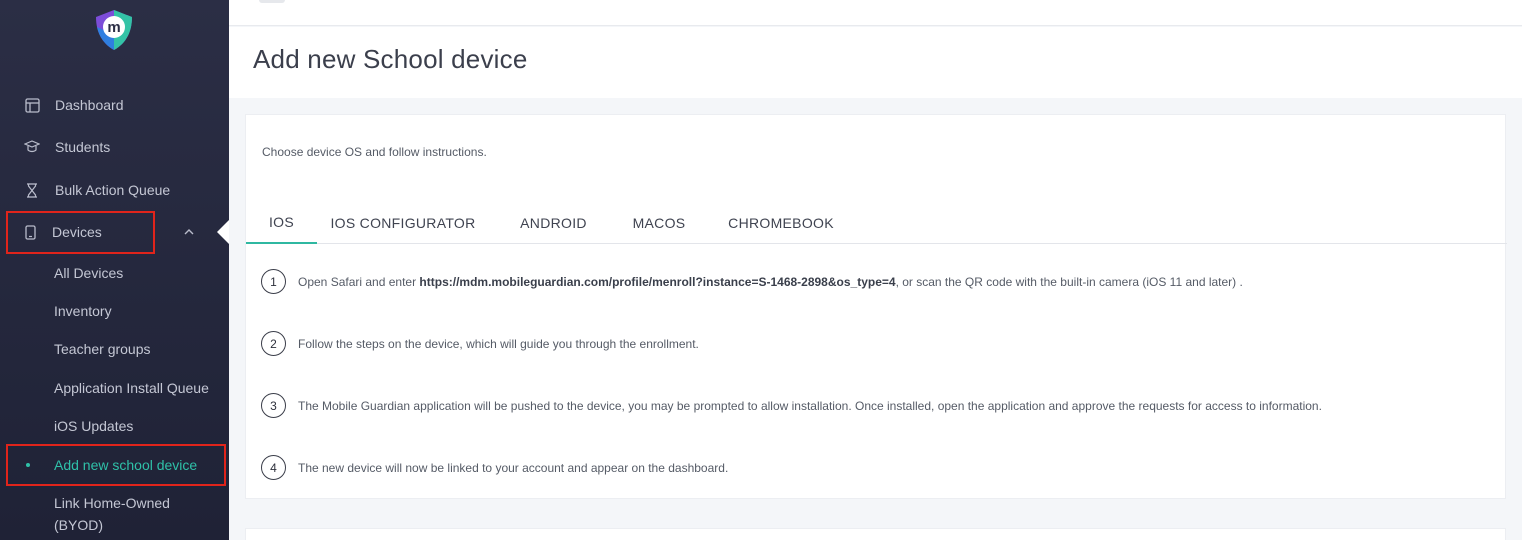 This screenshot has width=1522, height=540. Describe the element at coordinates (273, 467) in the screenshot. I see `step-number: 4` at that location.